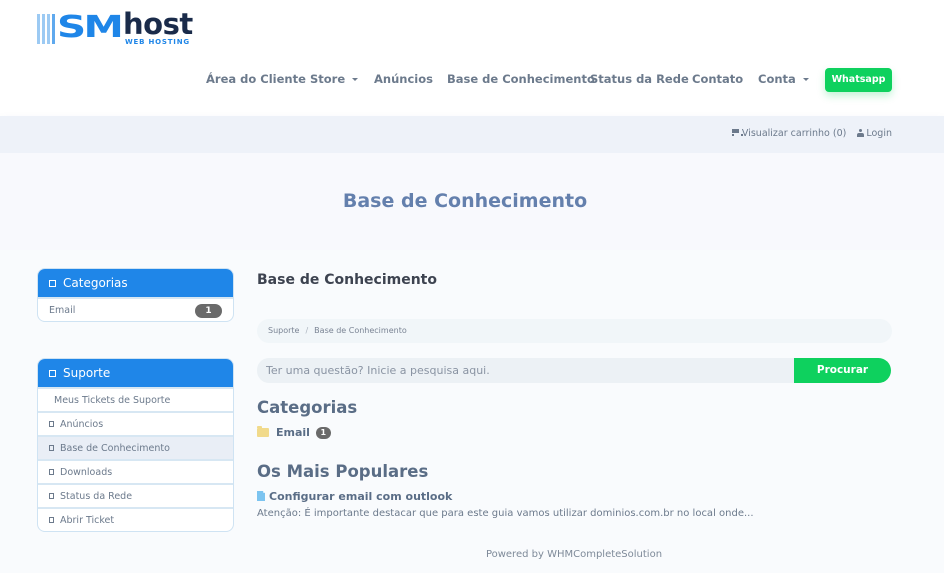  Describe the element at coordinates (135, 423) in the screenshot. I see `sidebar-item-anuncios: Anúncios` at that location.